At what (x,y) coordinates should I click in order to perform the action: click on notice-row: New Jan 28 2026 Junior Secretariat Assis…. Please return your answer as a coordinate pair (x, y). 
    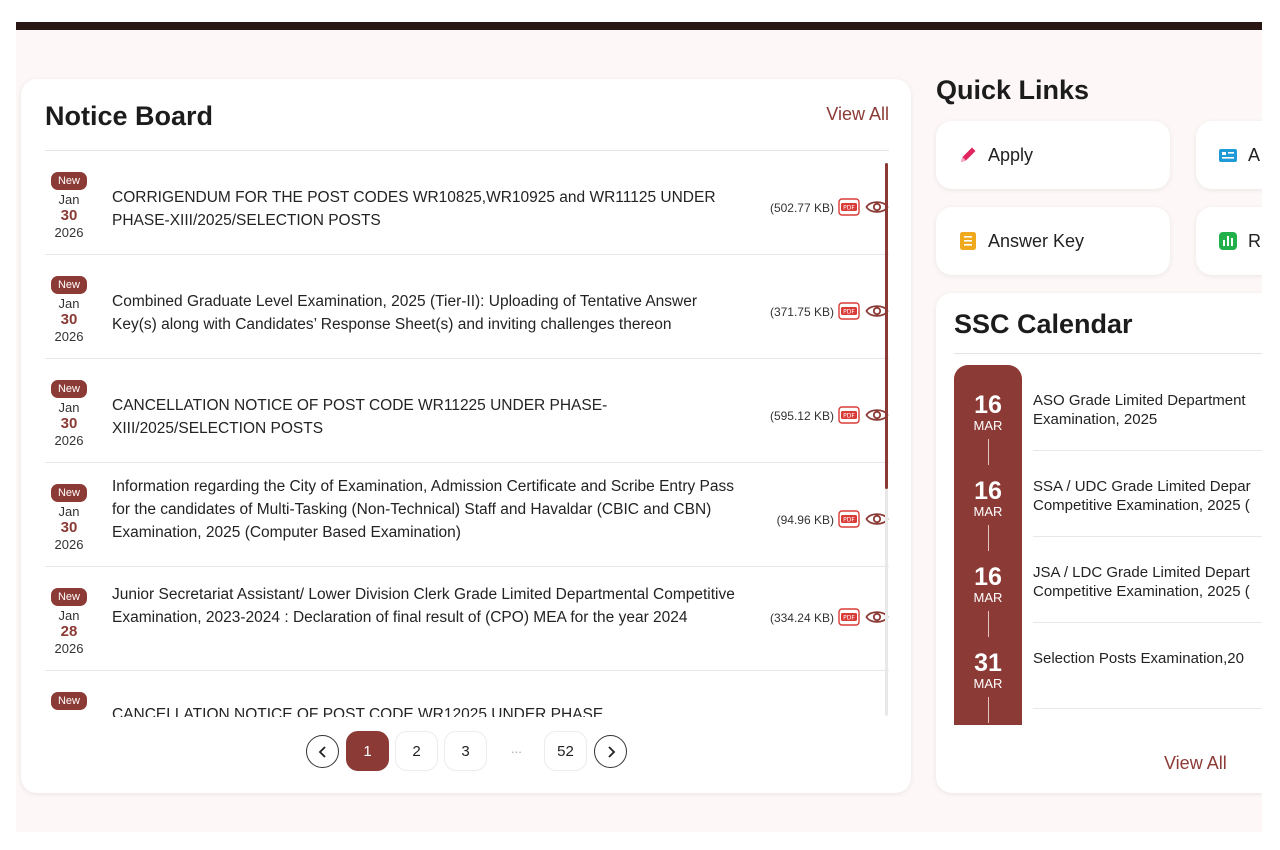
    Looking at the image, I should click on (467, 619).